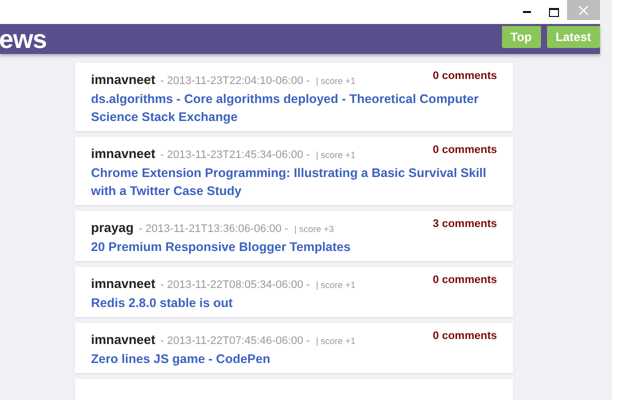 The width and height of the screenshot is (640, 400). I want to click on post-timestamp: - 2013-11-22T08:05:34-06:00 -, so click(235, 285).